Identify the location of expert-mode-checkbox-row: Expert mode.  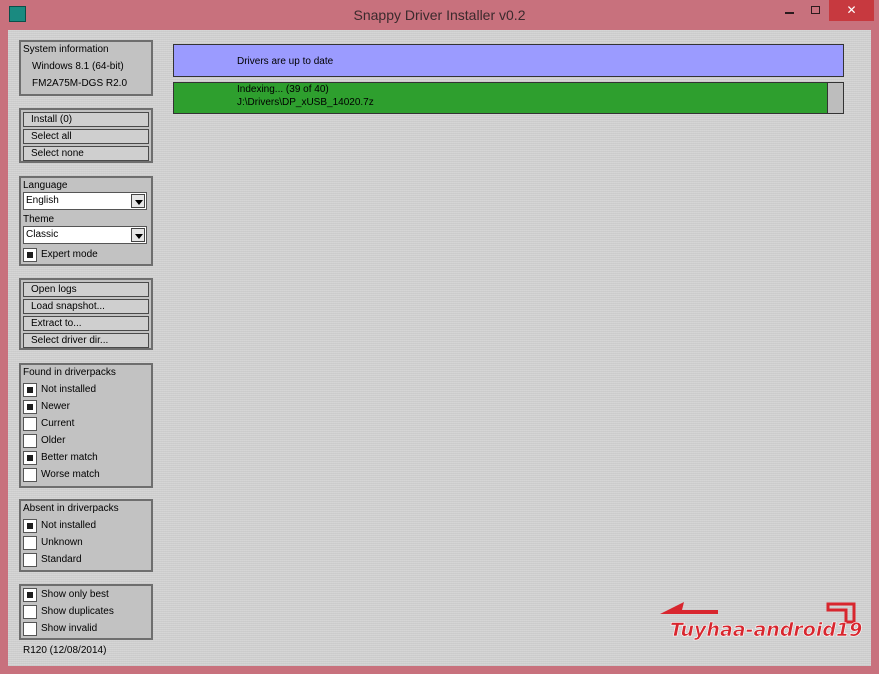
(86, 255).